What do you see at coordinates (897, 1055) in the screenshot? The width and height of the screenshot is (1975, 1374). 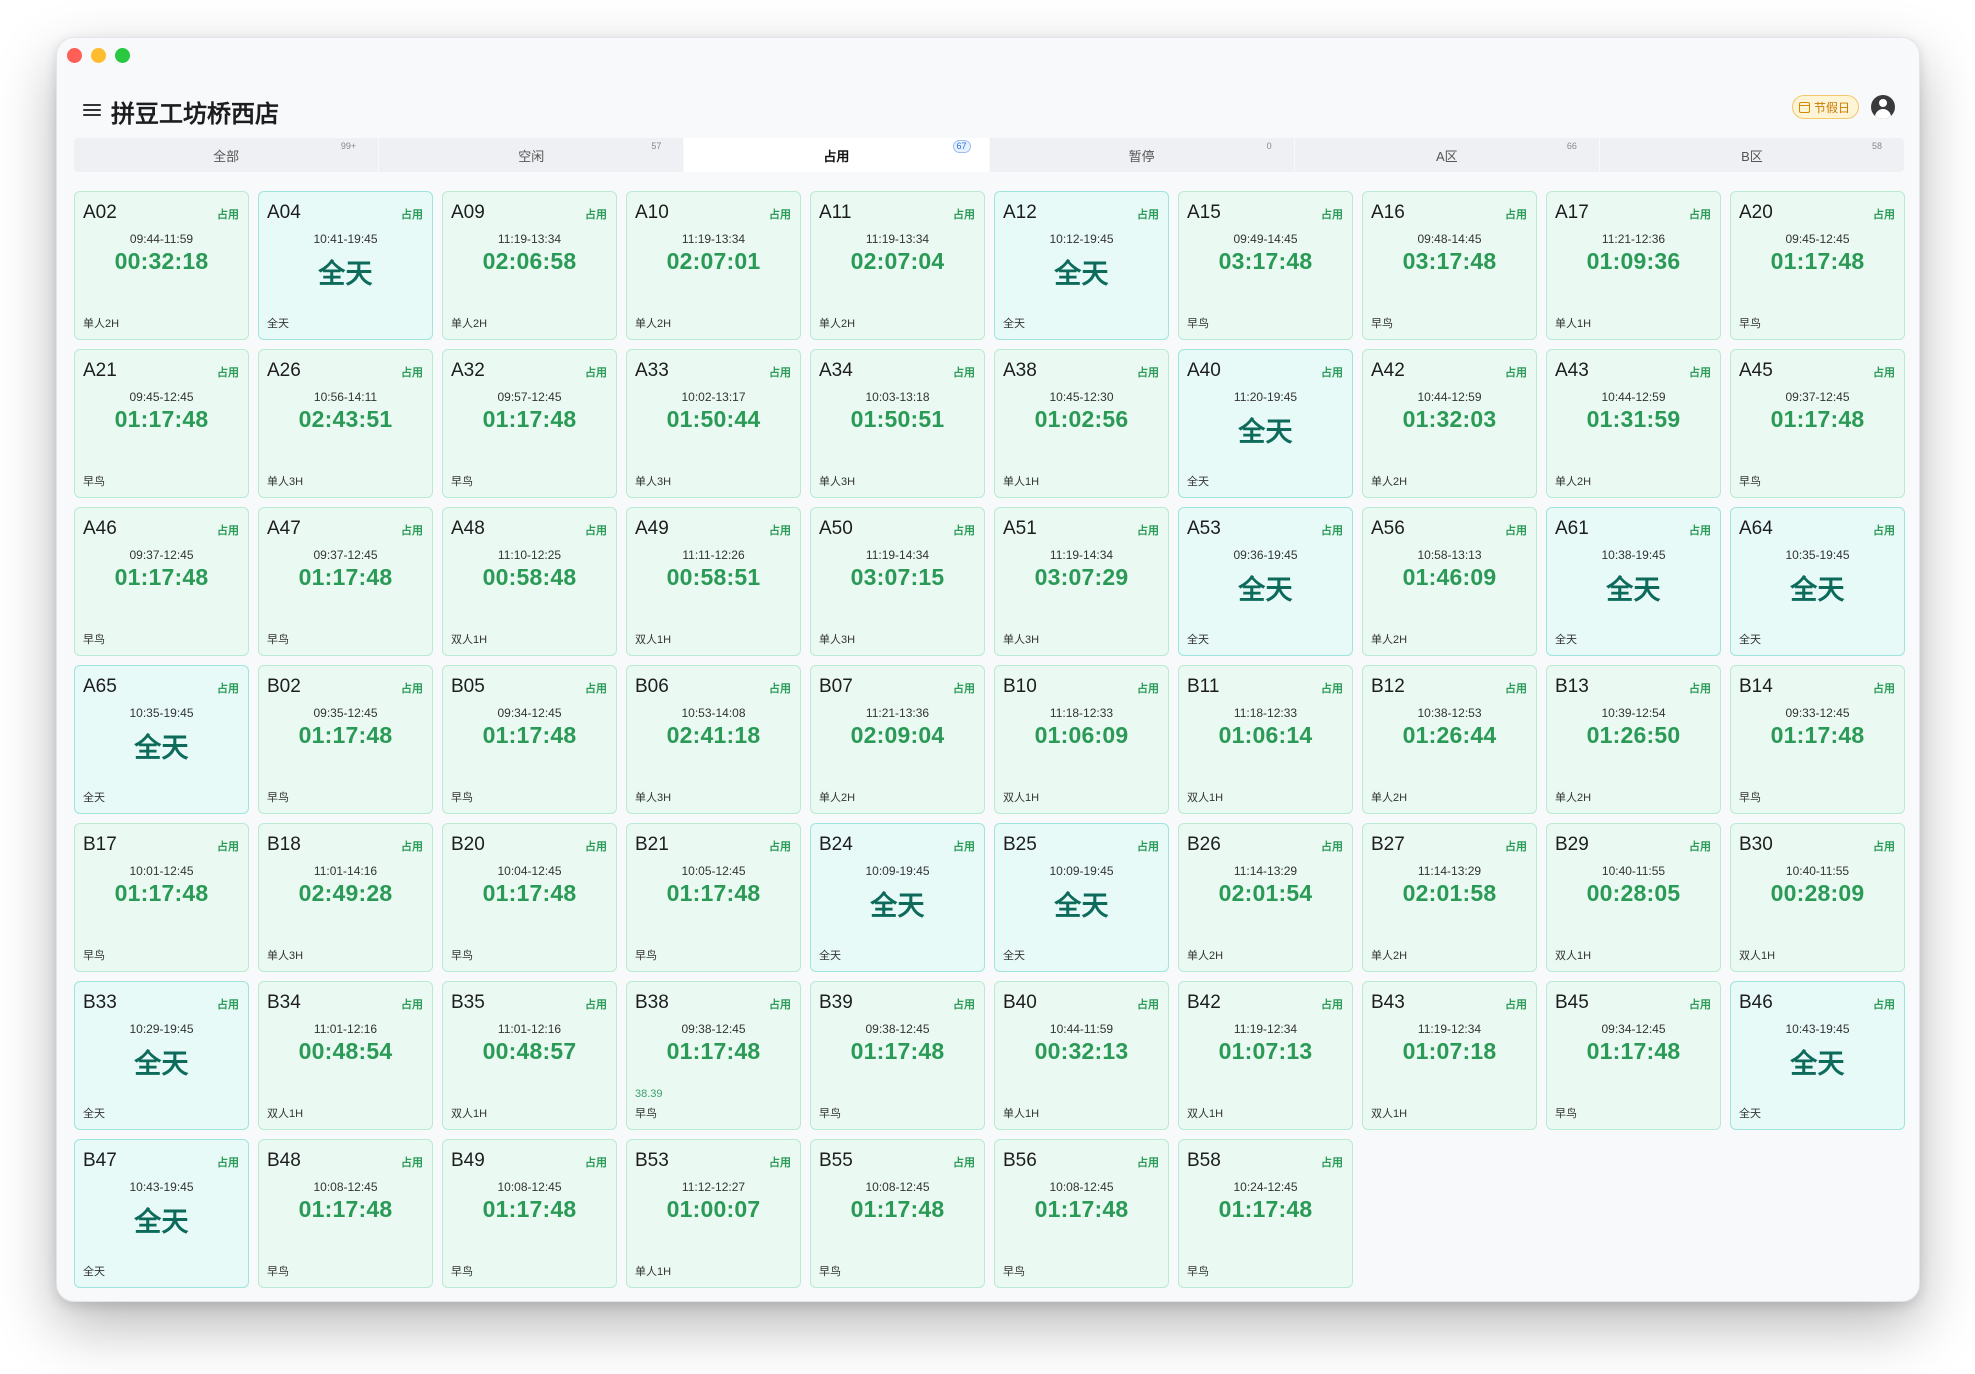 I see `table-card: B39 占用 09:38-12:45 01:17:48 早鸟` at bounding box center [897, 1055].